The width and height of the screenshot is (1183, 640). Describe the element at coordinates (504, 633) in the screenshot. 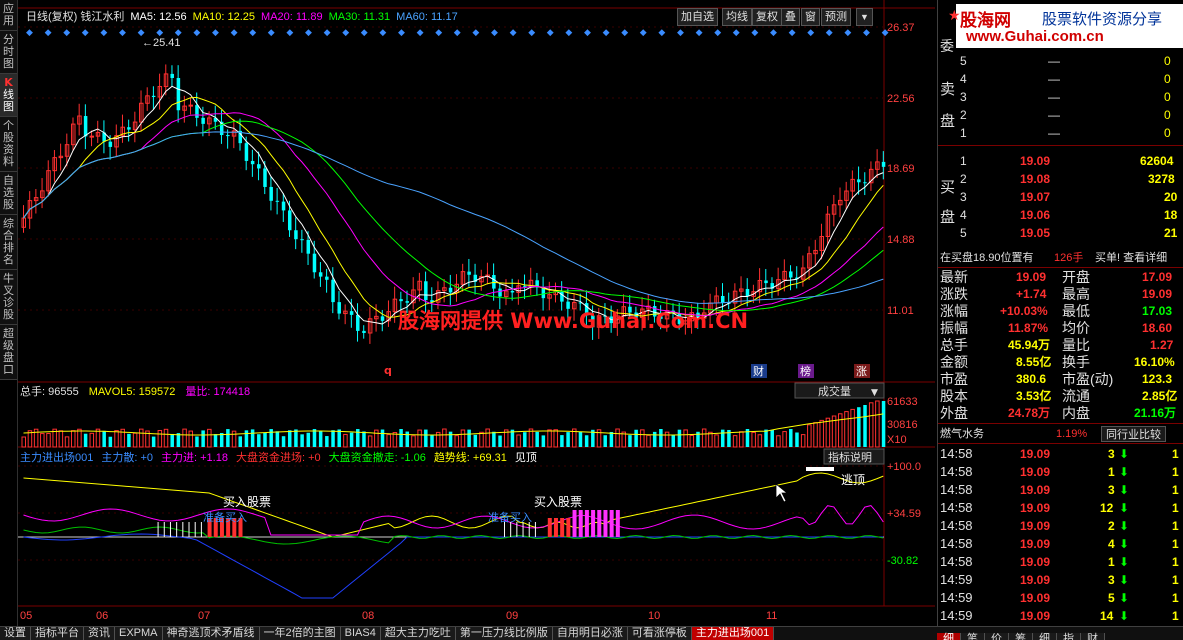

I see `bottom-tab-8: 第一压力线比例版` at that location.